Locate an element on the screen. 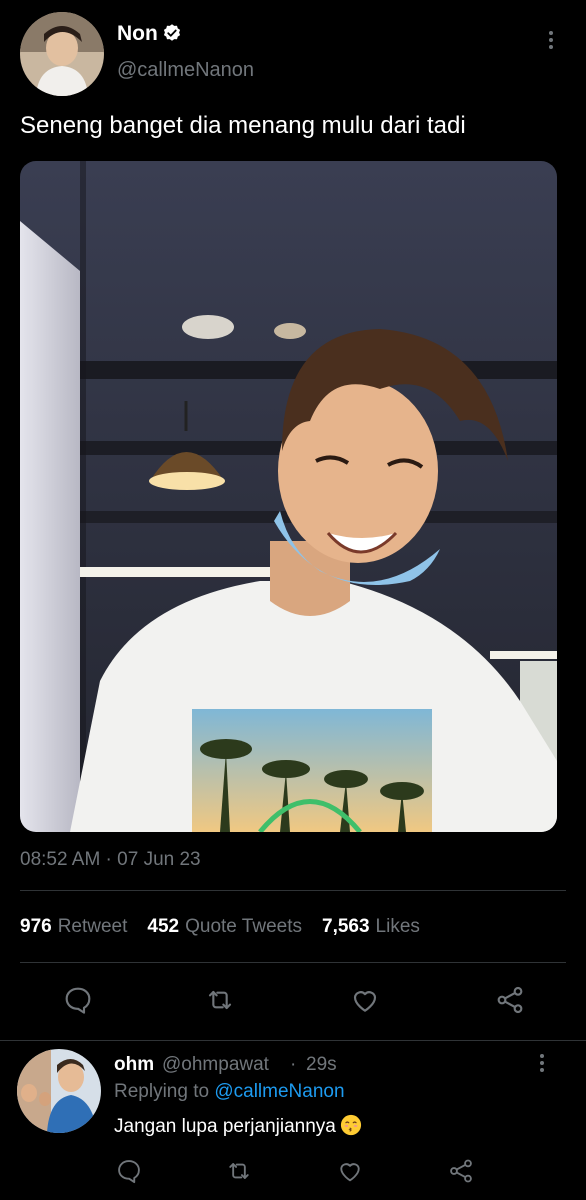 The width and height of the screenshot is (586, 1200). stat-likes: 7,563 Likes is located at coordinates (371, 927).